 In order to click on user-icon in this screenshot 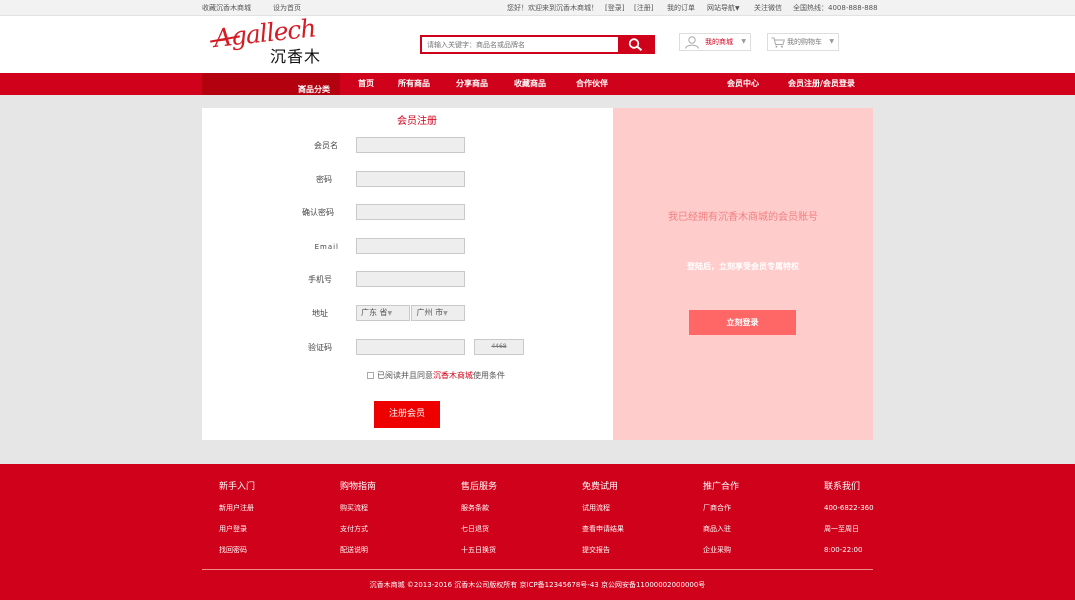, I will do `click(692, 42)`.